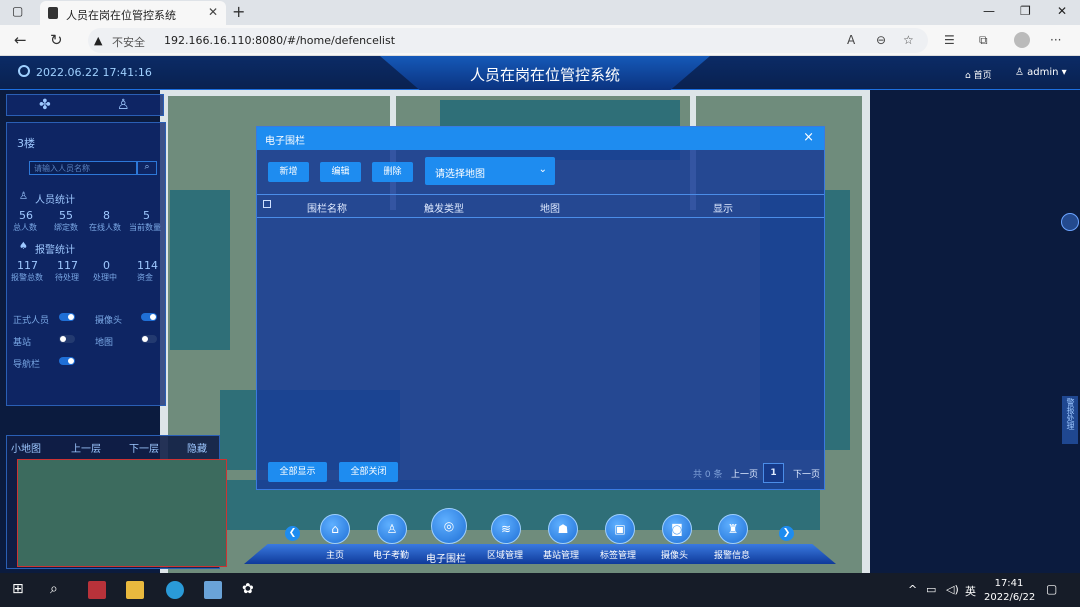  I want to click on dock-label: 区域管理, so click(505, 554).